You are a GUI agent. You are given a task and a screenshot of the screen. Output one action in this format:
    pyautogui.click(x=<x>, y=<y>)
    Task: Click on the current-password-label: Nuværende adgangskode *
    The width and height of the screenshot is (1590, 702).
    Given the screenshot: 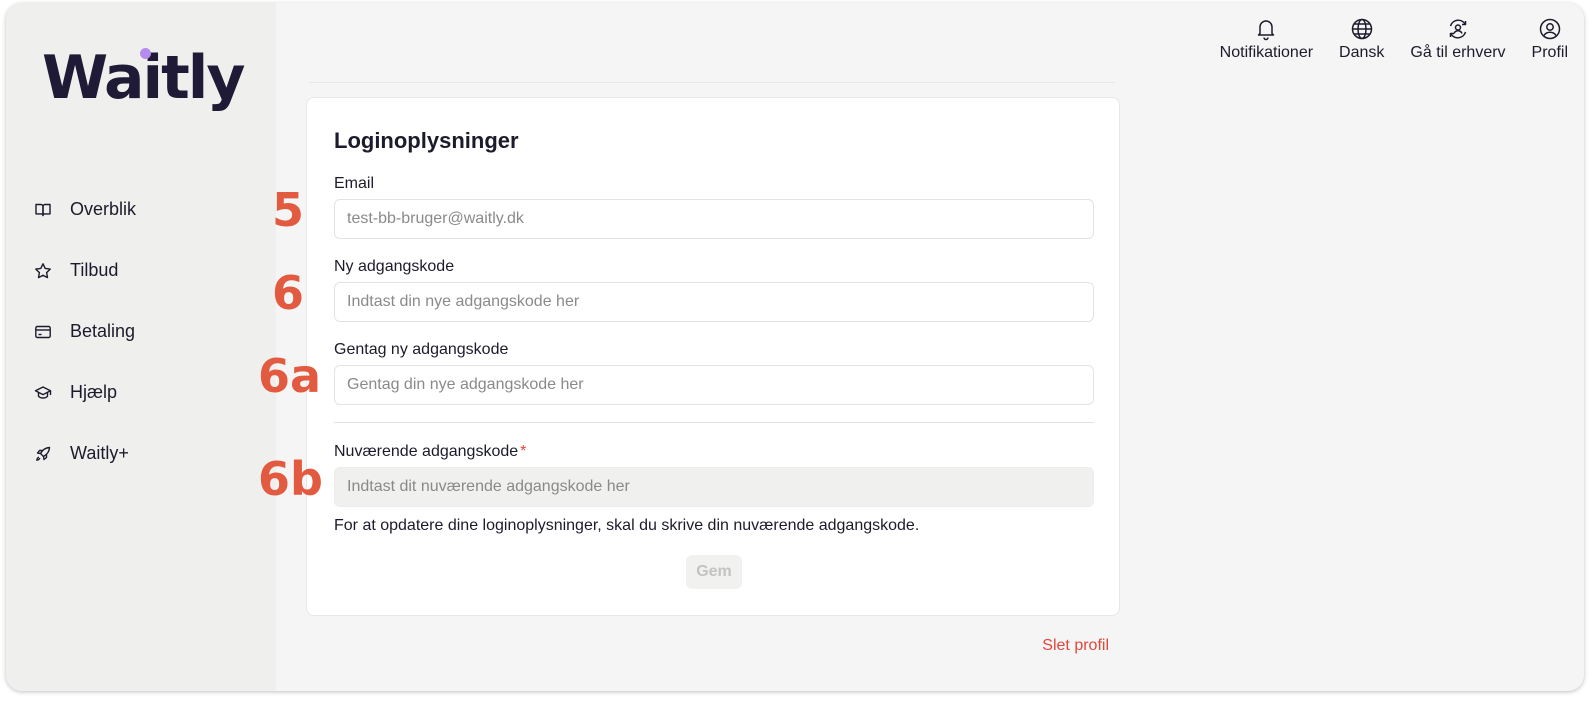 What is the action you would take?
    pyautogui.click(x=430, y=452)
    